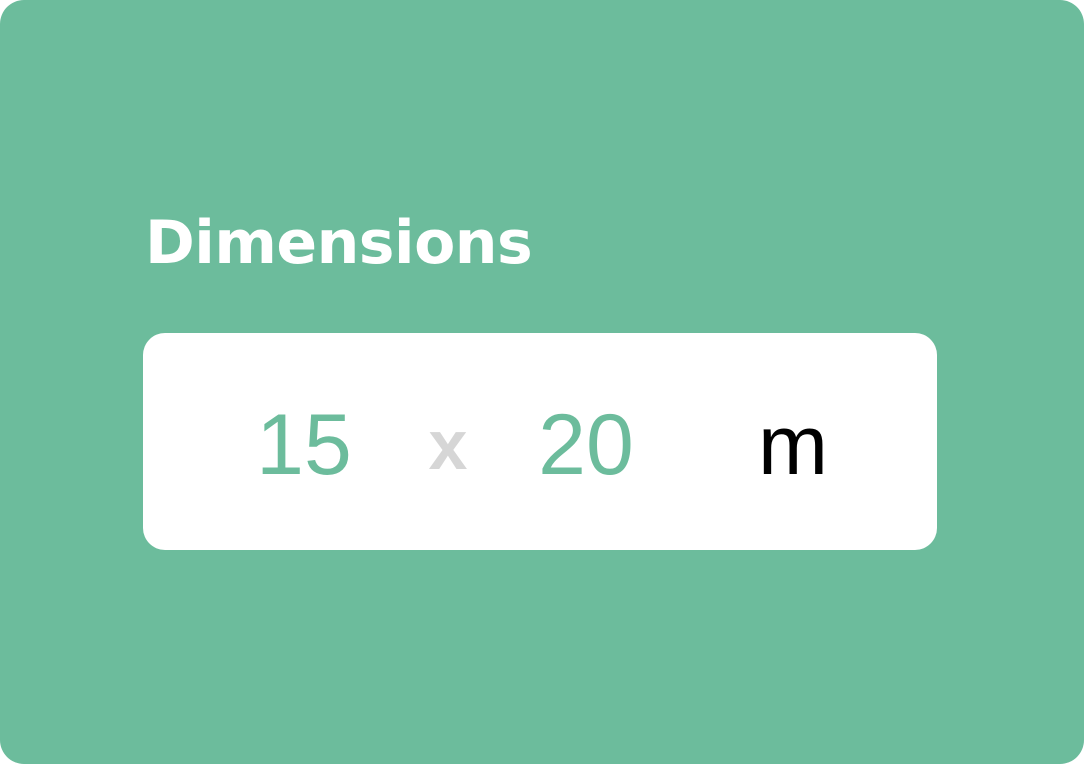  Describe the element at coordinates (448, 445) in the screenshot. I see `times-separator: x` at that location.